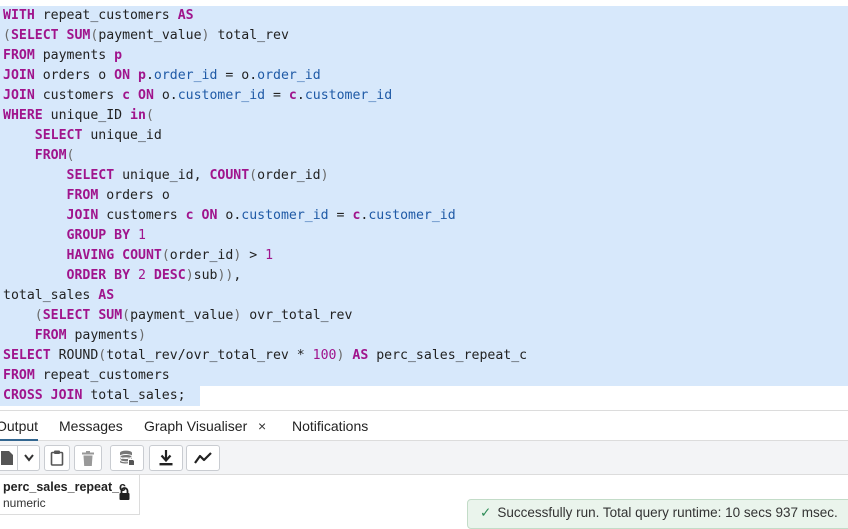  I want to click on code-token: )), so click(225, 275).